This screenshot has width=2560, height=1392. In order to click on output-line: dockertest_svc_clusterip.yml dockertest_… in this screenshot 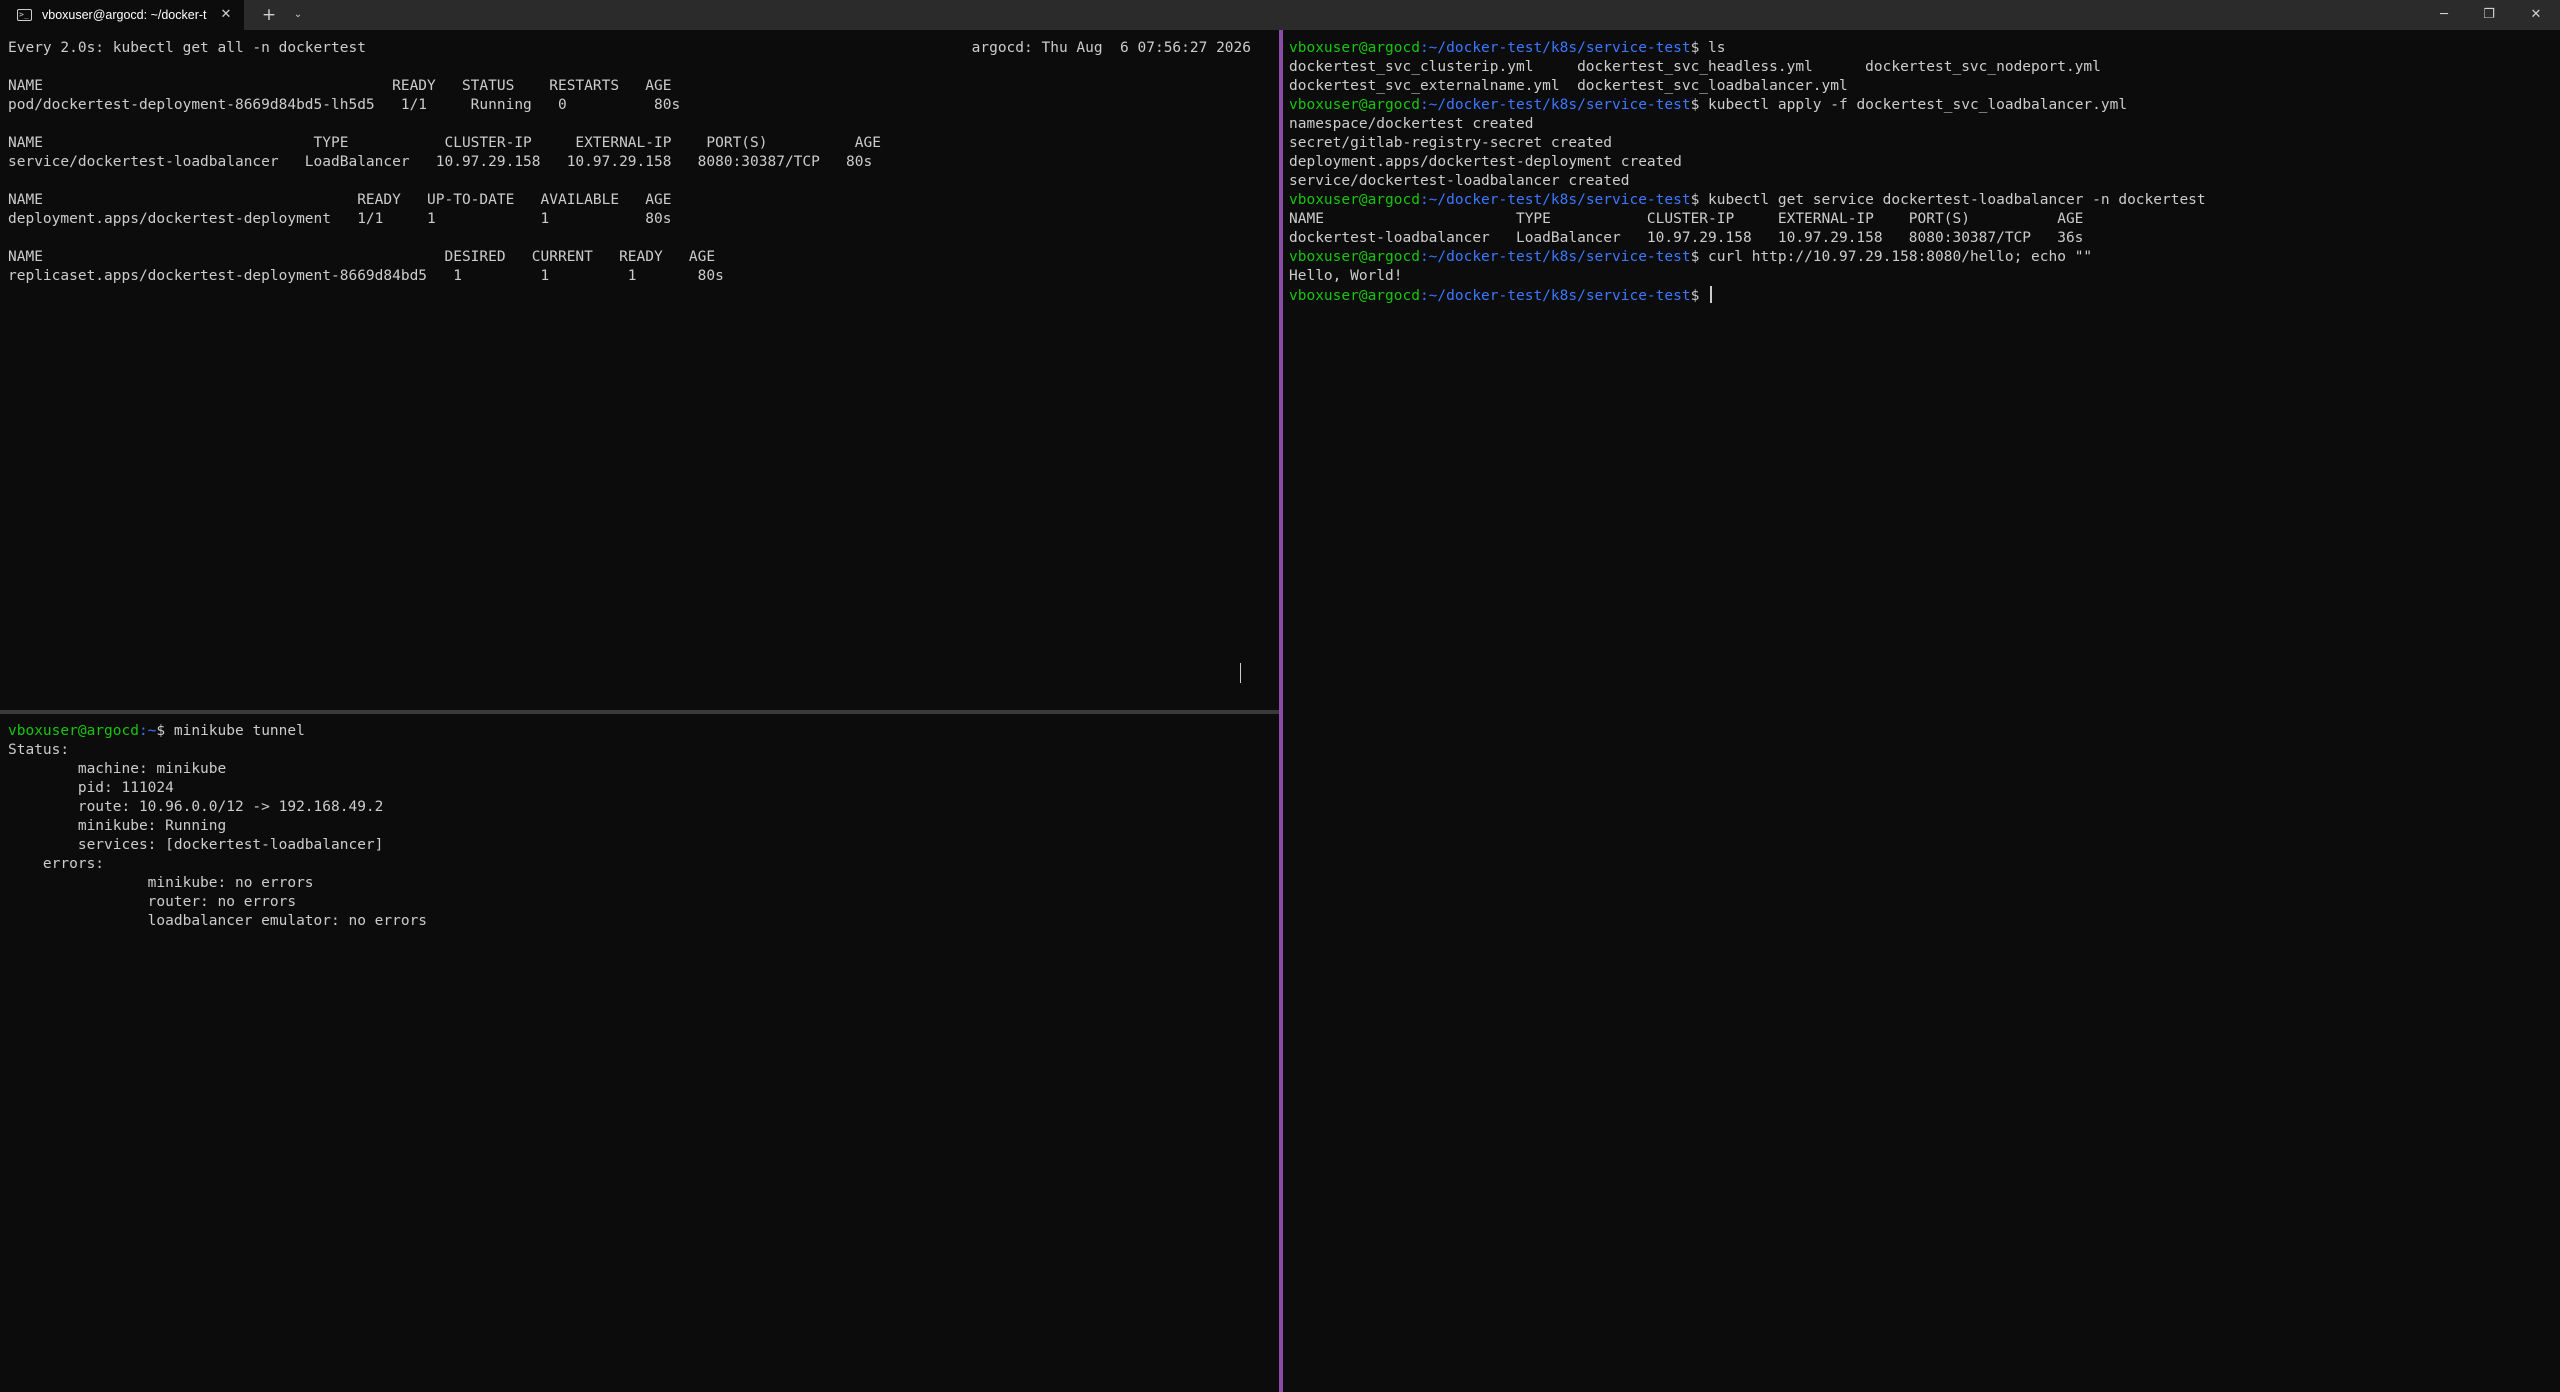, I will do `click(1695, 67)`.